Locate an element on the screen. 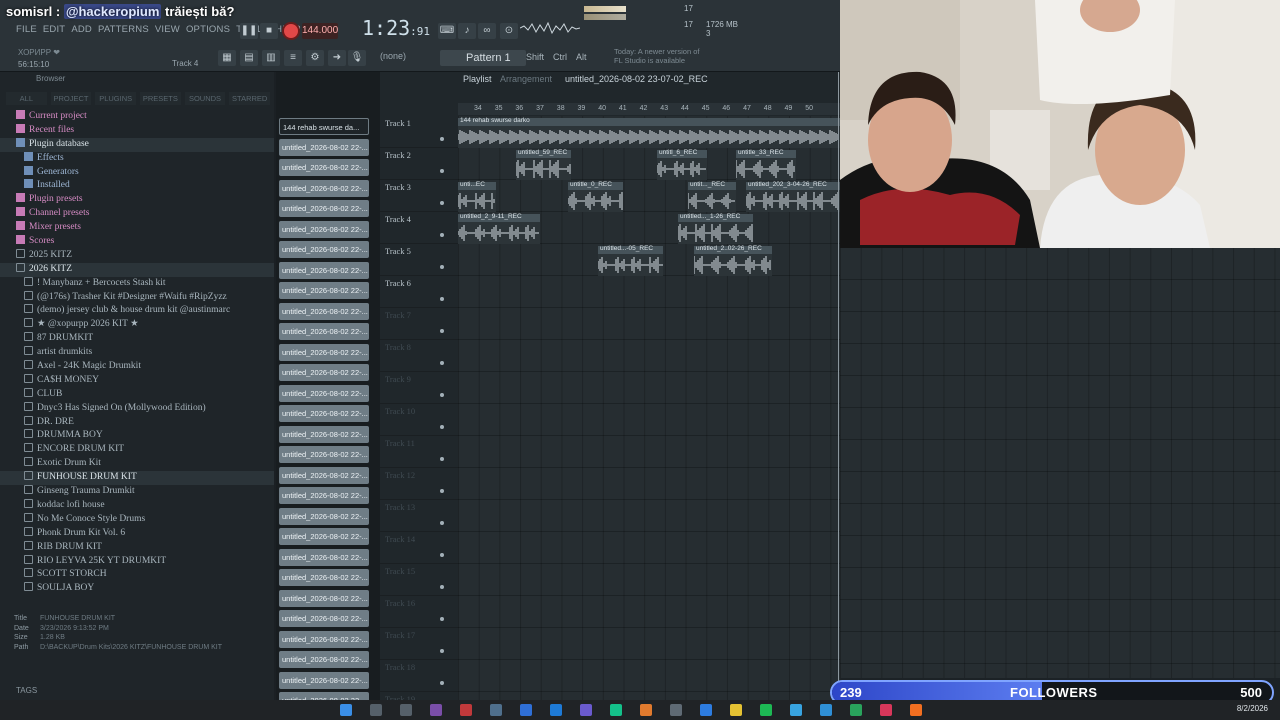  audio-clip: untitled_2_9-11_REC is located at coordinates (499, 228).